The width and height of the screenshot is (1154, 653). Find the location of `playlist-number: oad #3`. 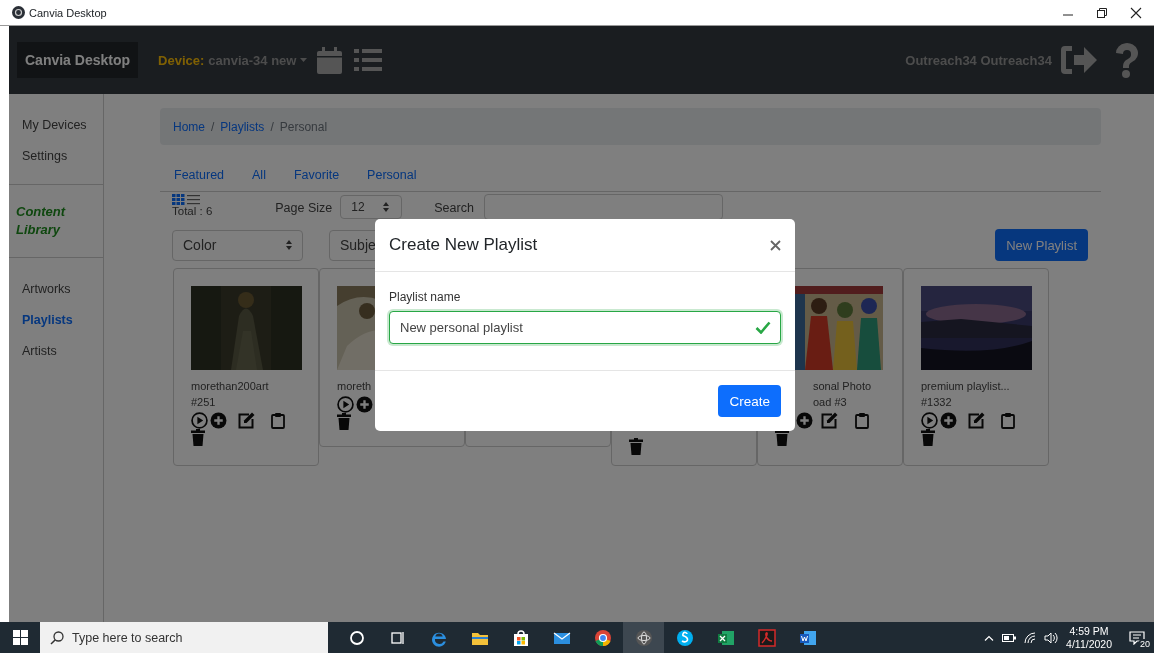

playlist-number: oad #3 is located at coordinates (830, 402).